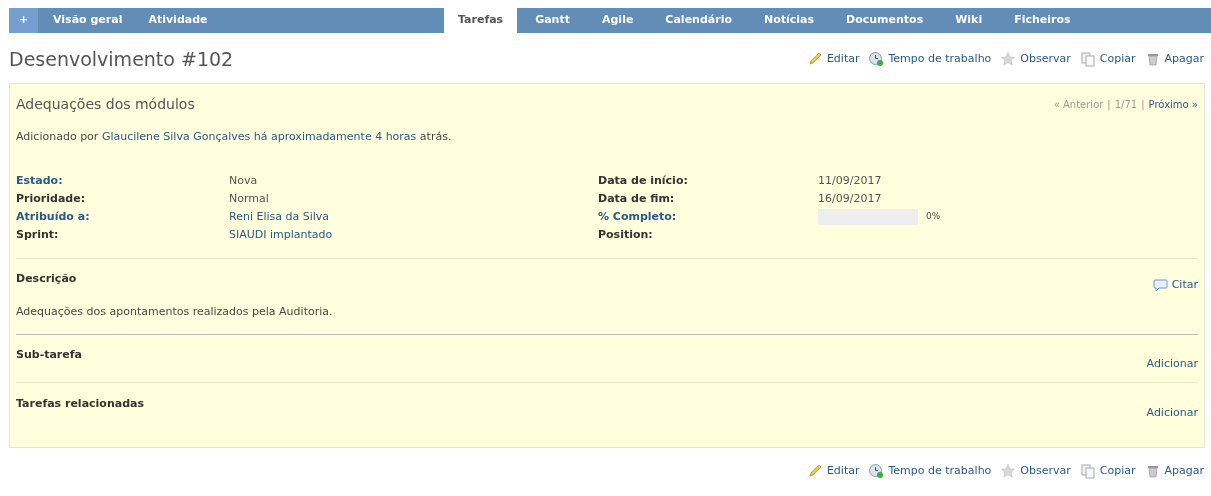 The width and height of the screenshot is (1211, 496). What do you see at coordinates (850, 198) in the screenshot?
I see `attribute-value: 16/09/2017` at bounding box center [850, 198].